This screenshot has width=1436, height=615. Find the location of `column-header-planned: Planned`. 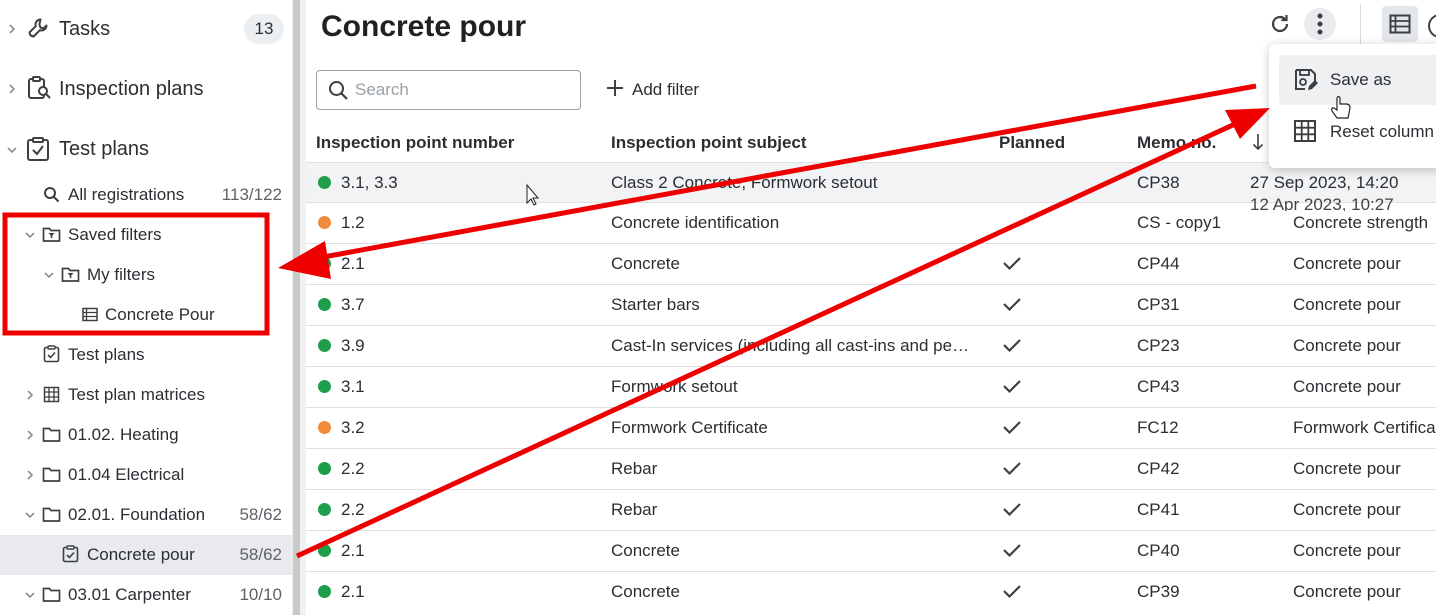

column-header-planned: Planned is located at coordinates (1032, 143).